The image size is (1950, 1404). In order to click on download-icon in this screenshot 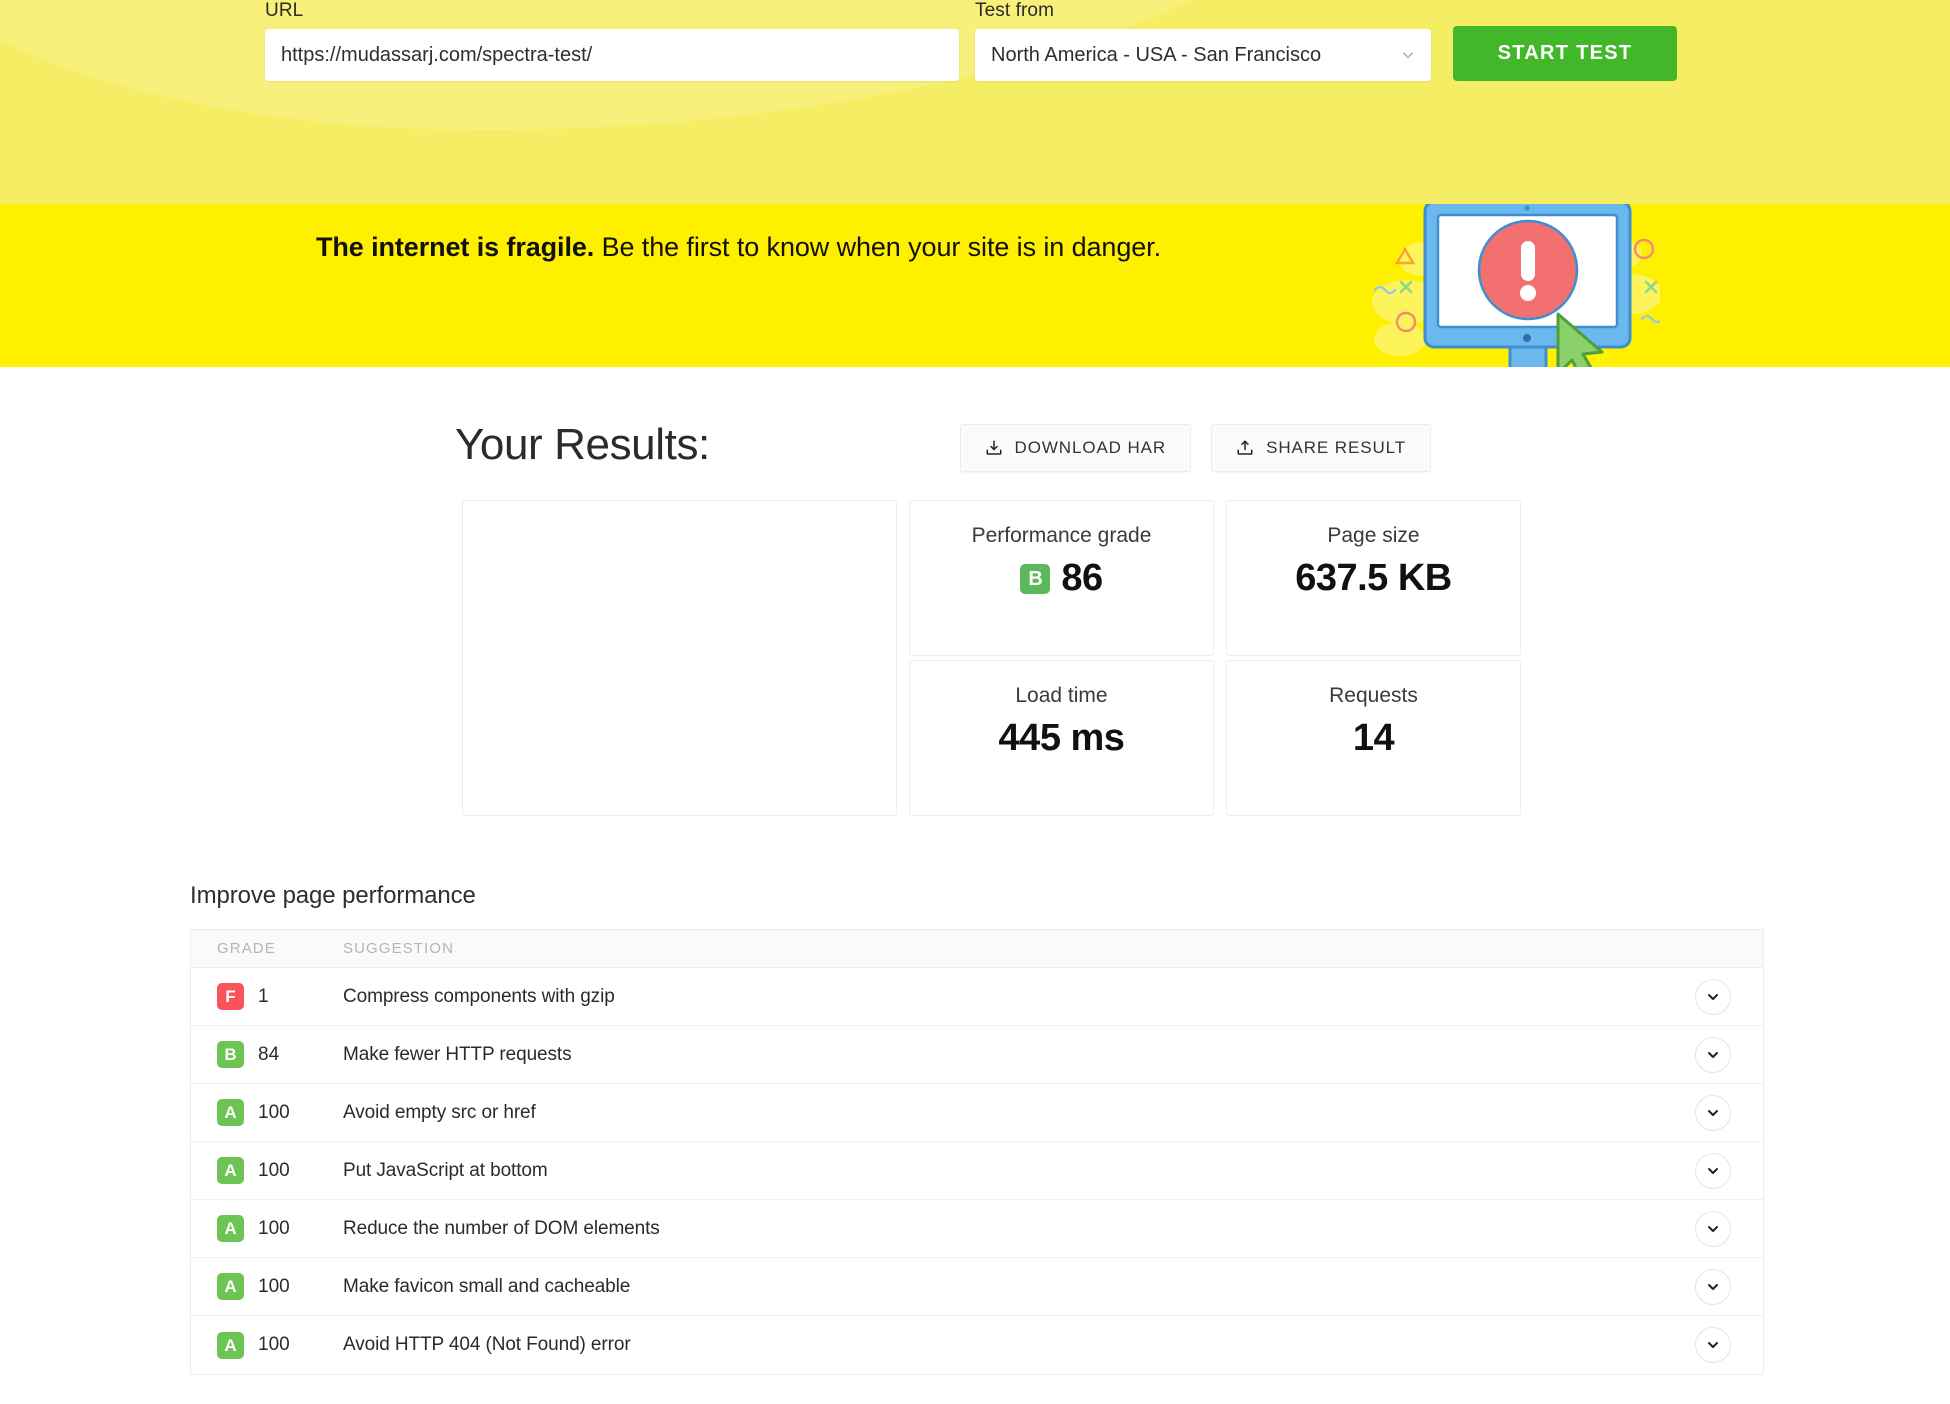, I will do `click(994, 447)`.